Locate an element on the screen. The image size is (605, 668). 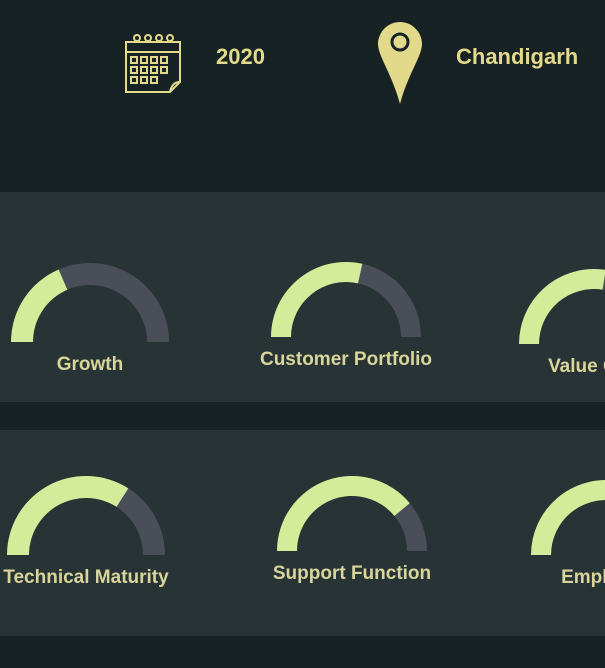
map-pin-icon is located at coordinates (400, 63).